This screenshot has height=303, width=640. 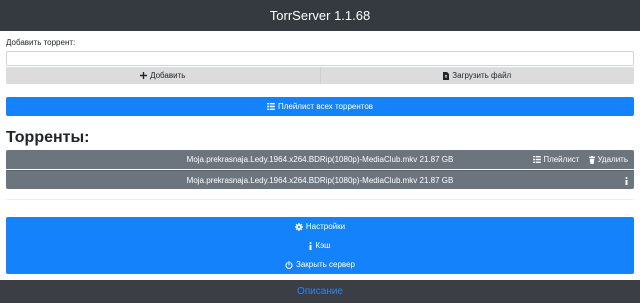 What do you see at coordinates (144, 75) in the screenshot?
I see `plus-icon` at bounding box center [144, 75].